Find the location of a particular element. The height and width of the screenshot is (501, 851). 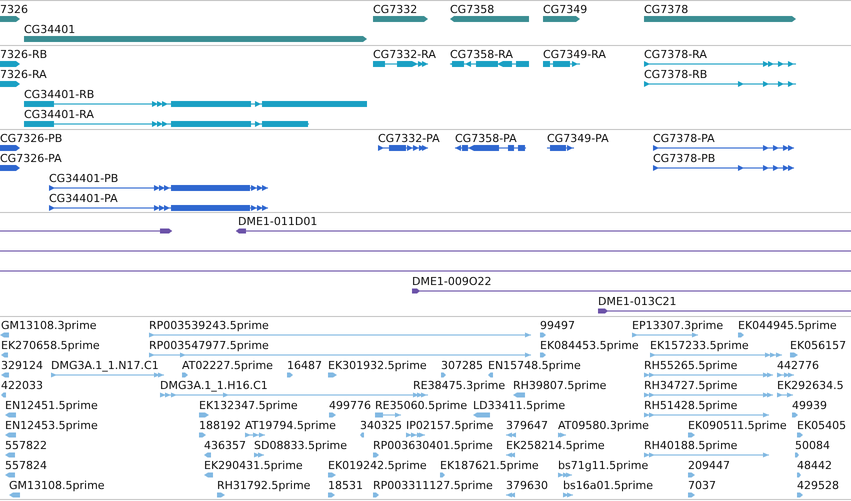

feature-label: RH39807.5prime is located at coordinates (559, 385).